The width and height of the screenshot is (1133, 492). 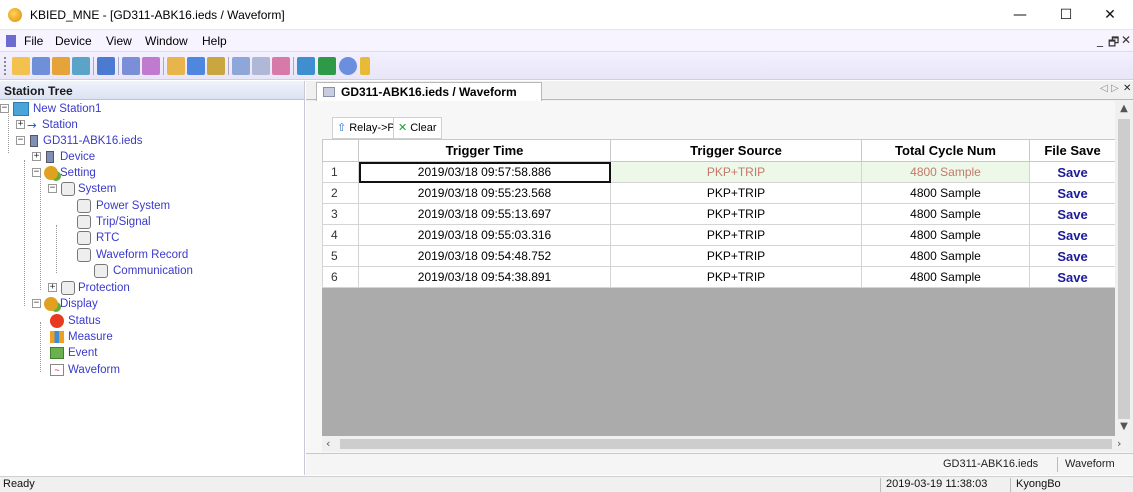 What do you see at coordinates (131, 66) in the screenshot?
I see `disconnect-icon` at bounding box center [131, 66].